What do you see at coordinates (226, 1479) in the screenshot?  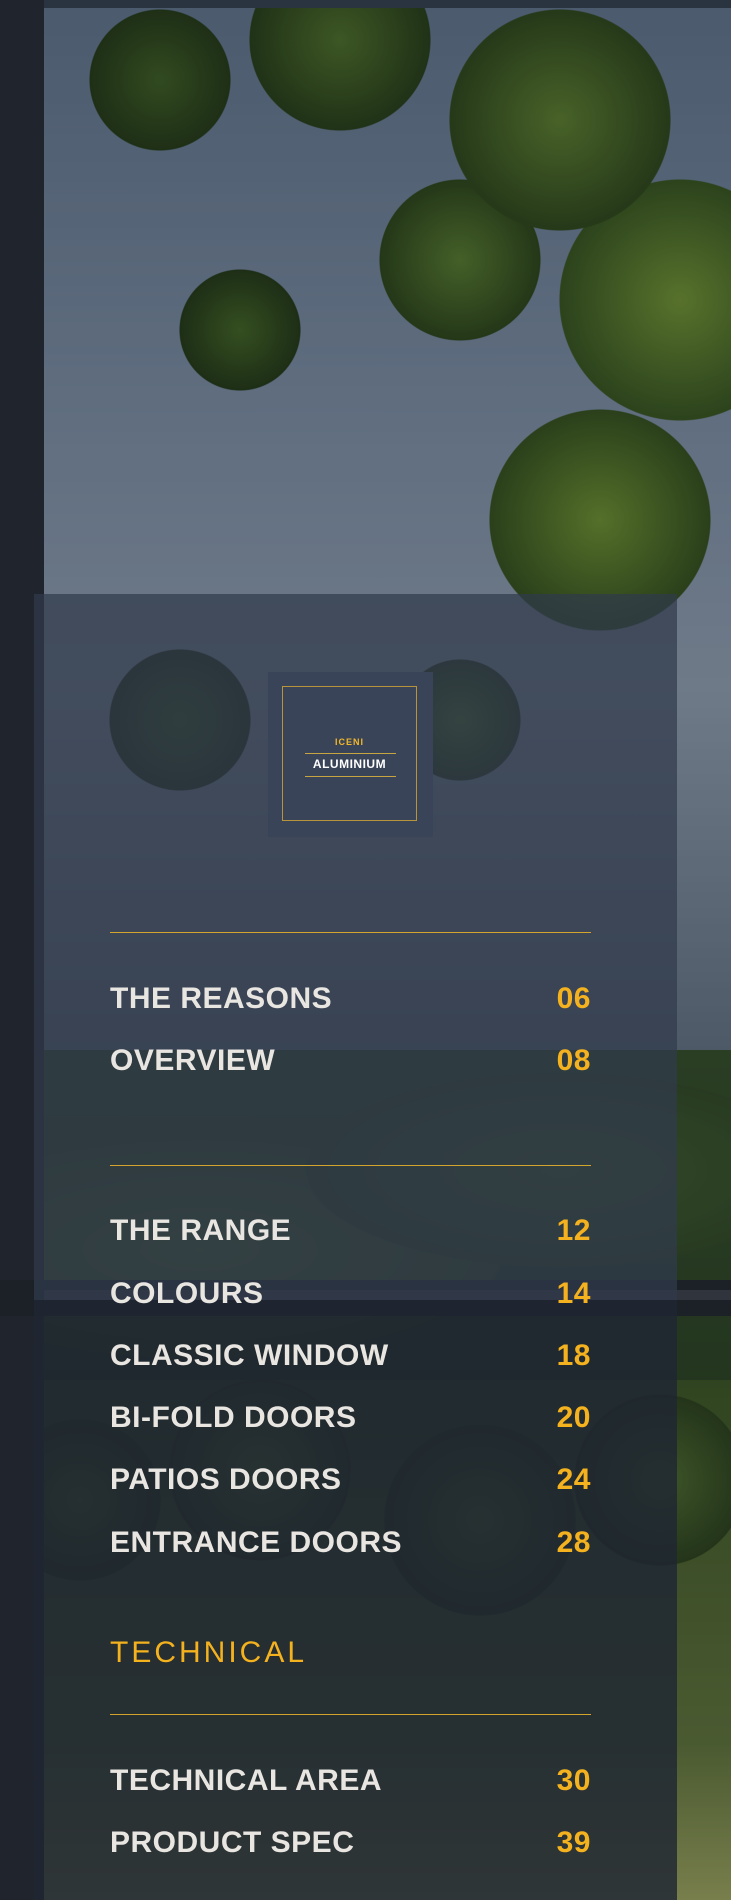 I see `toc-item-label: PATIOS DOORS` at bounding box center [226, 1479].